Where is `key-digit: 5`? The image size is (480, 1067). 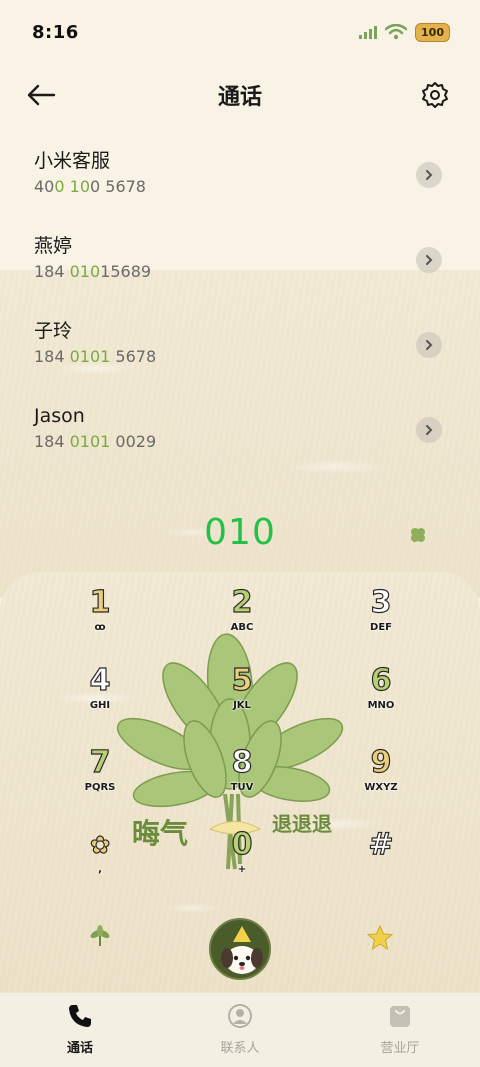
key-digit: 5 is located at coordinates (242, 680).